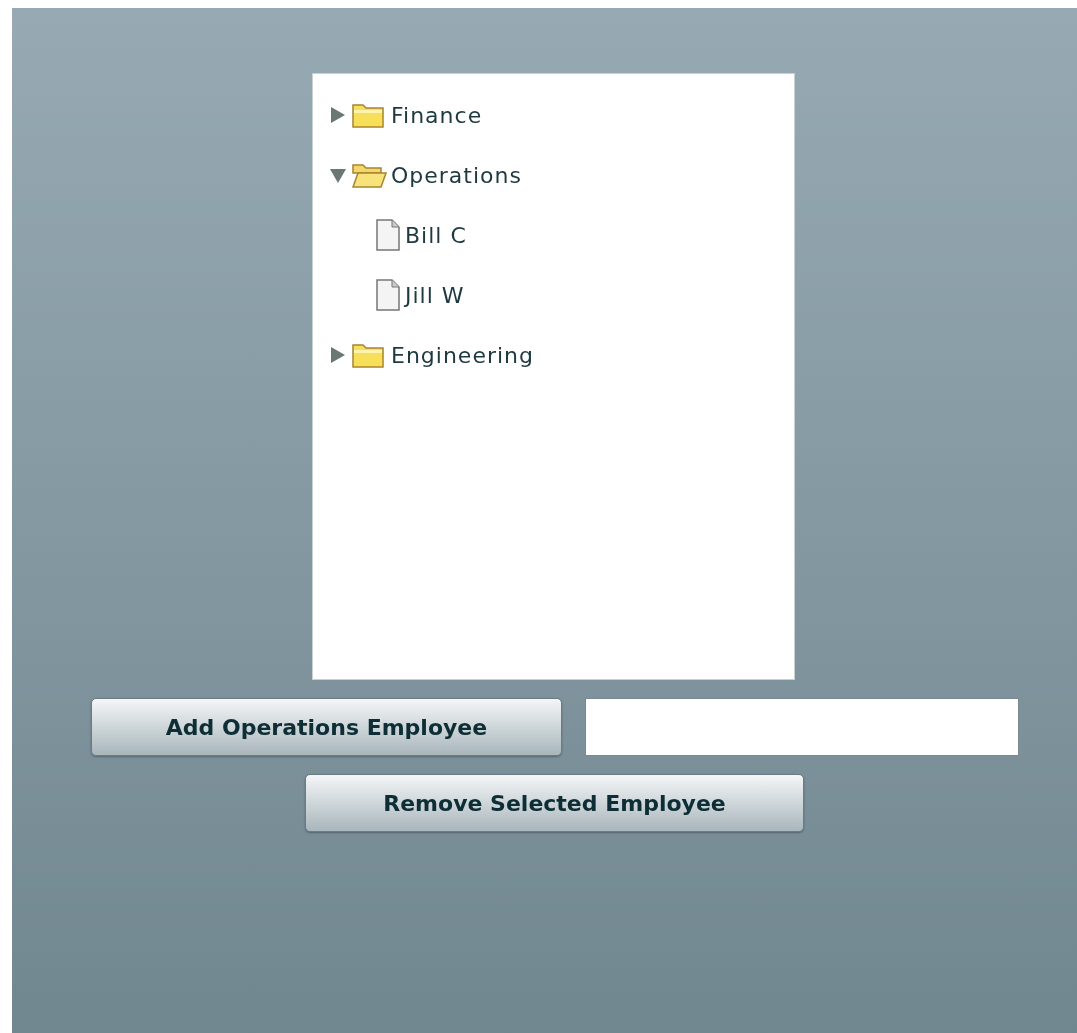 The height and width of the screenshot is (1033, 1077). I want to click on tree-item: Operations, so click(456, 175).